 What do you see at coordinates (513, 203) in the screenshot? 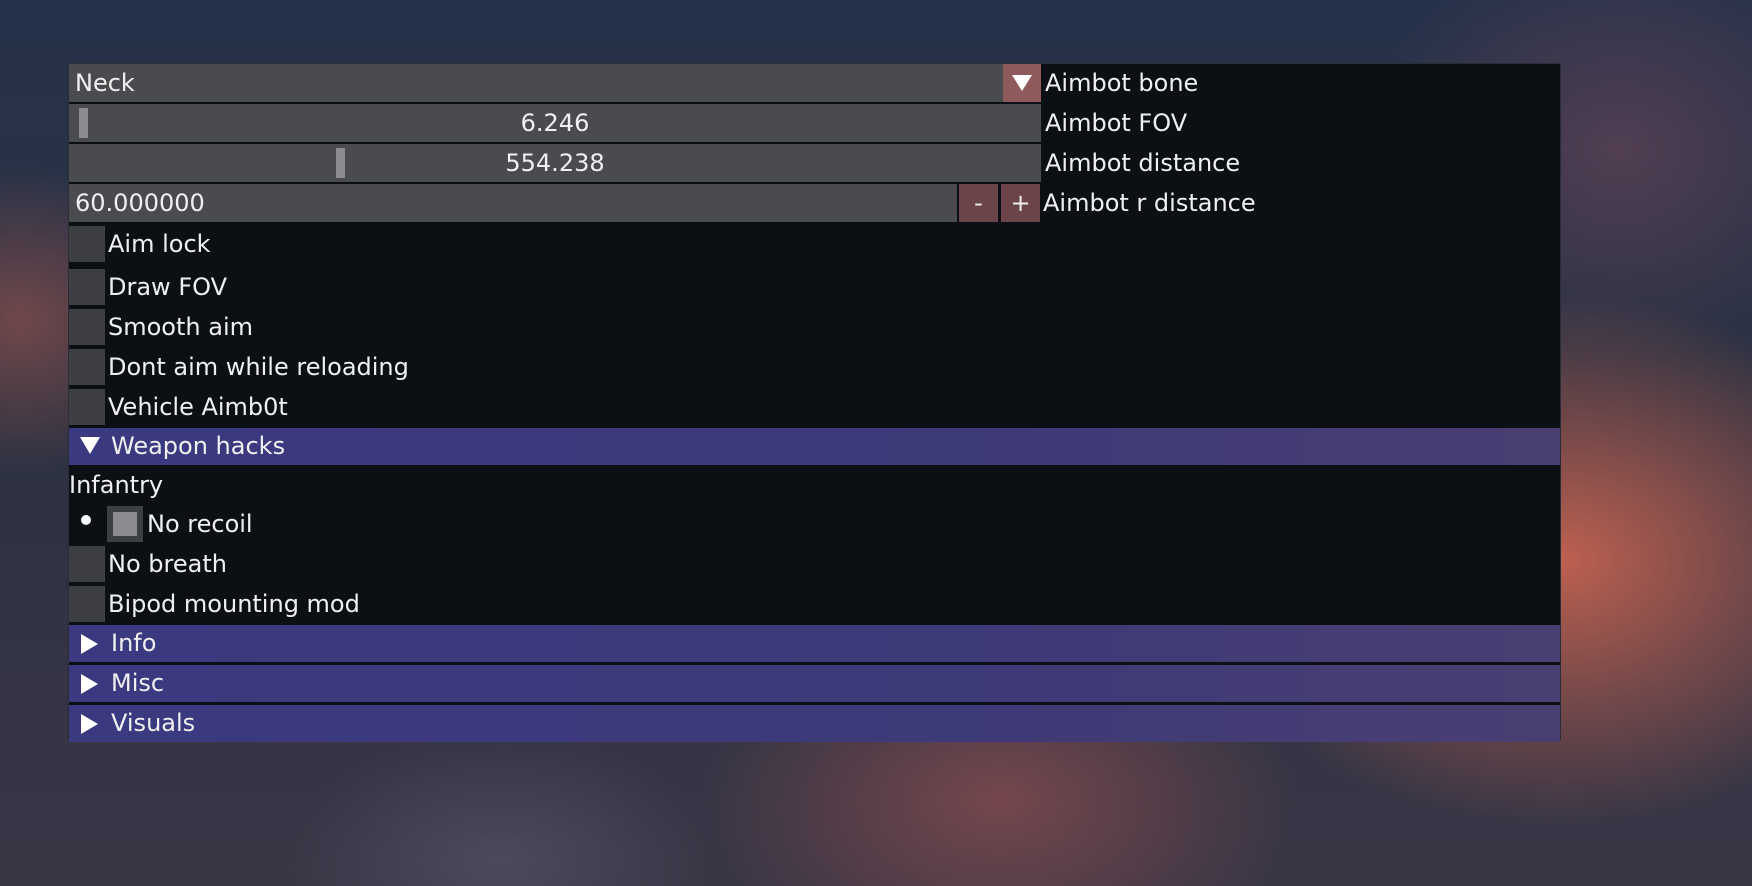
I see `aimbot-r-distance-input: 60.000000` at bounding box center [513, 203].